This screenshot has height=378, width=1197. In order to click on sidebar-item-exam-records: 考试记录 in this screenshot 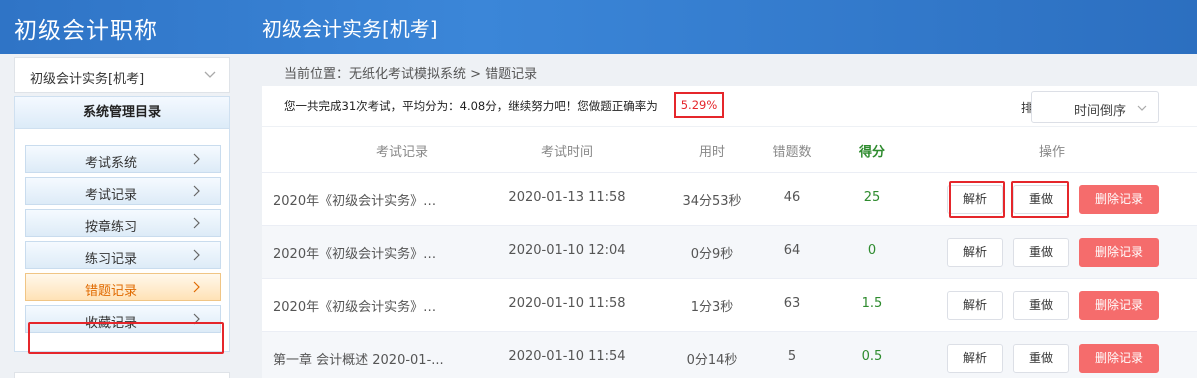, I will do `click(123, 191)`.